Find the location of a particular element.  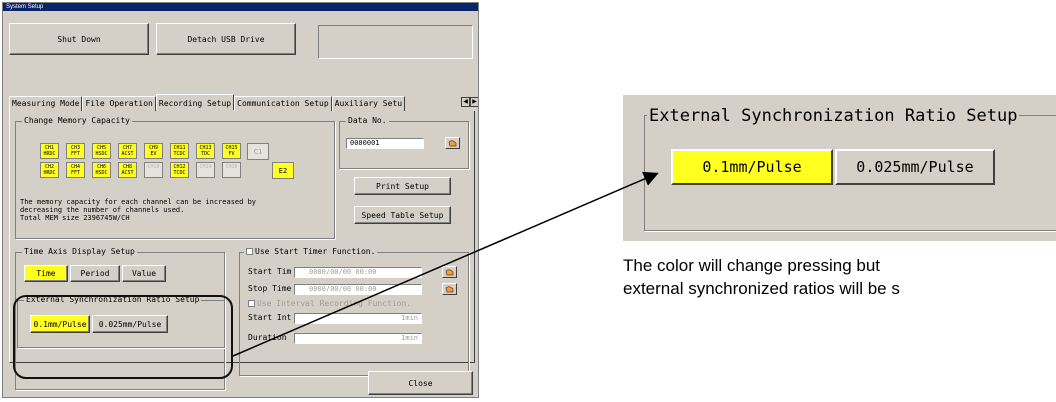

highlight-rounded-box is located at coordinates (123, 337).